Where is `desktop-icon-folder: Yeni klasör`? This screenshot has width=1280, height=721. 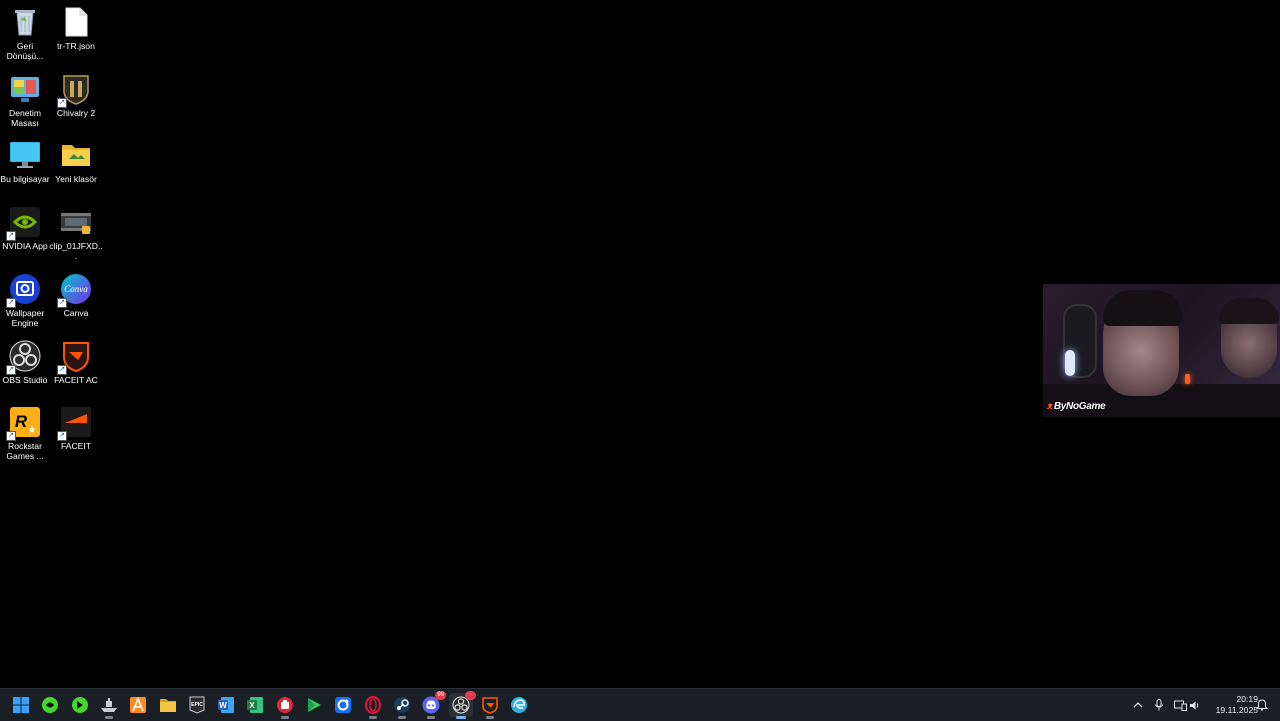 desktop-icon-folder: Yeni klasör is located at coordinates (76, 166).